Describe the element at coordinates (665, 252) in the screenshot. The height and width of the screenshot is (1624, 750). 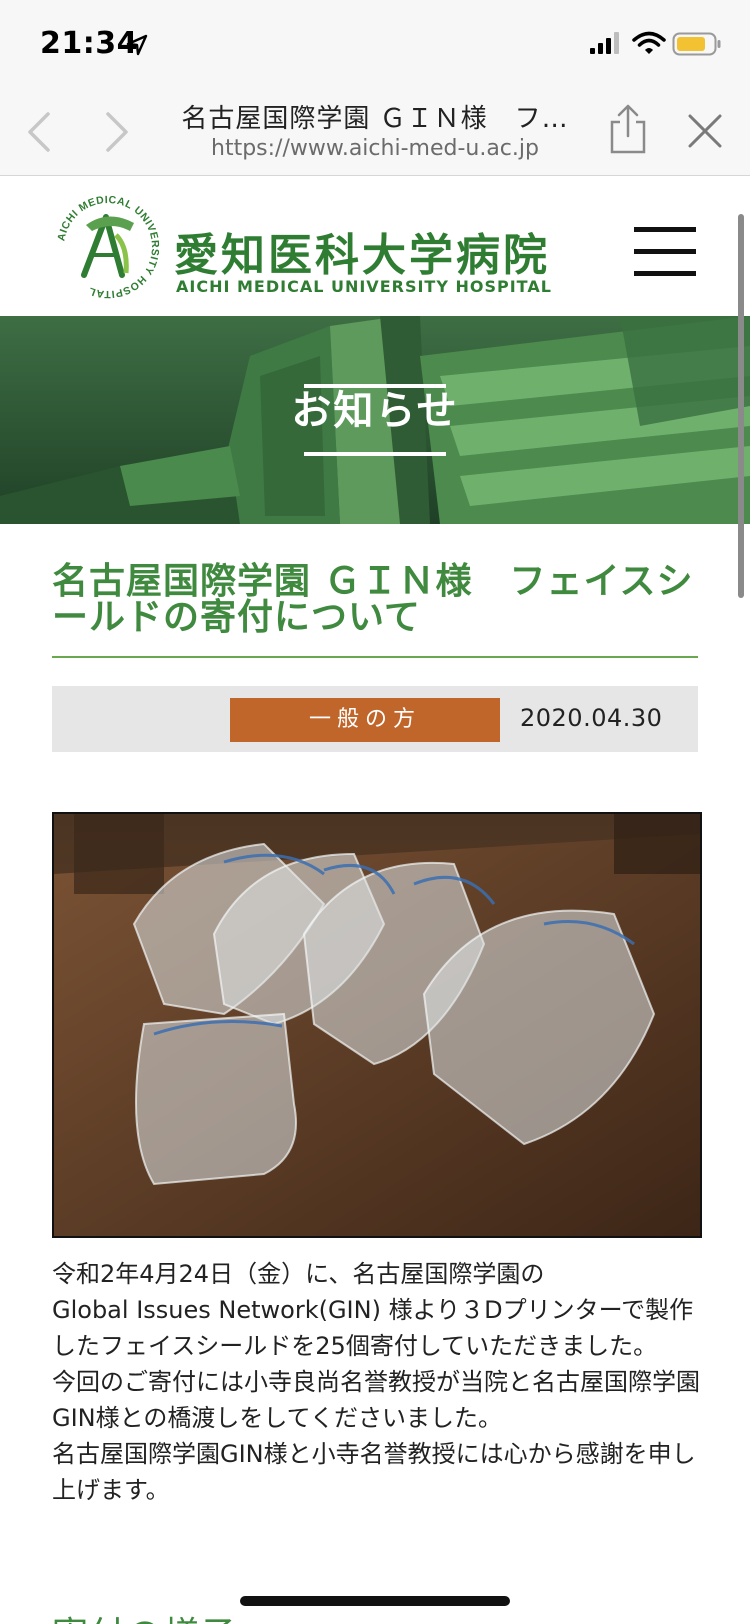
I see `hamburger-menu-icon` at that location.